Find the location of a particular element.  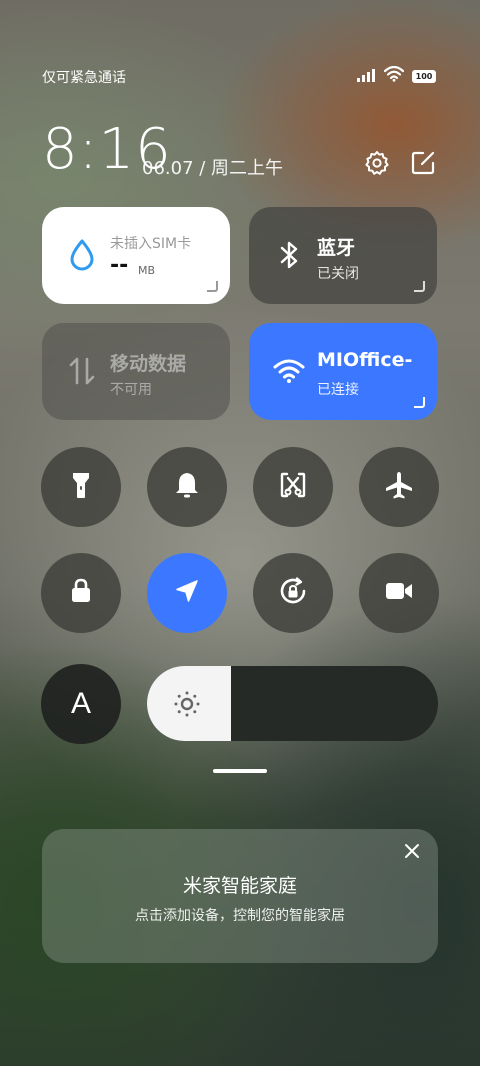

bluetooth-tile: 蓝牙 已关闭 is located at coordinates (343, 255).